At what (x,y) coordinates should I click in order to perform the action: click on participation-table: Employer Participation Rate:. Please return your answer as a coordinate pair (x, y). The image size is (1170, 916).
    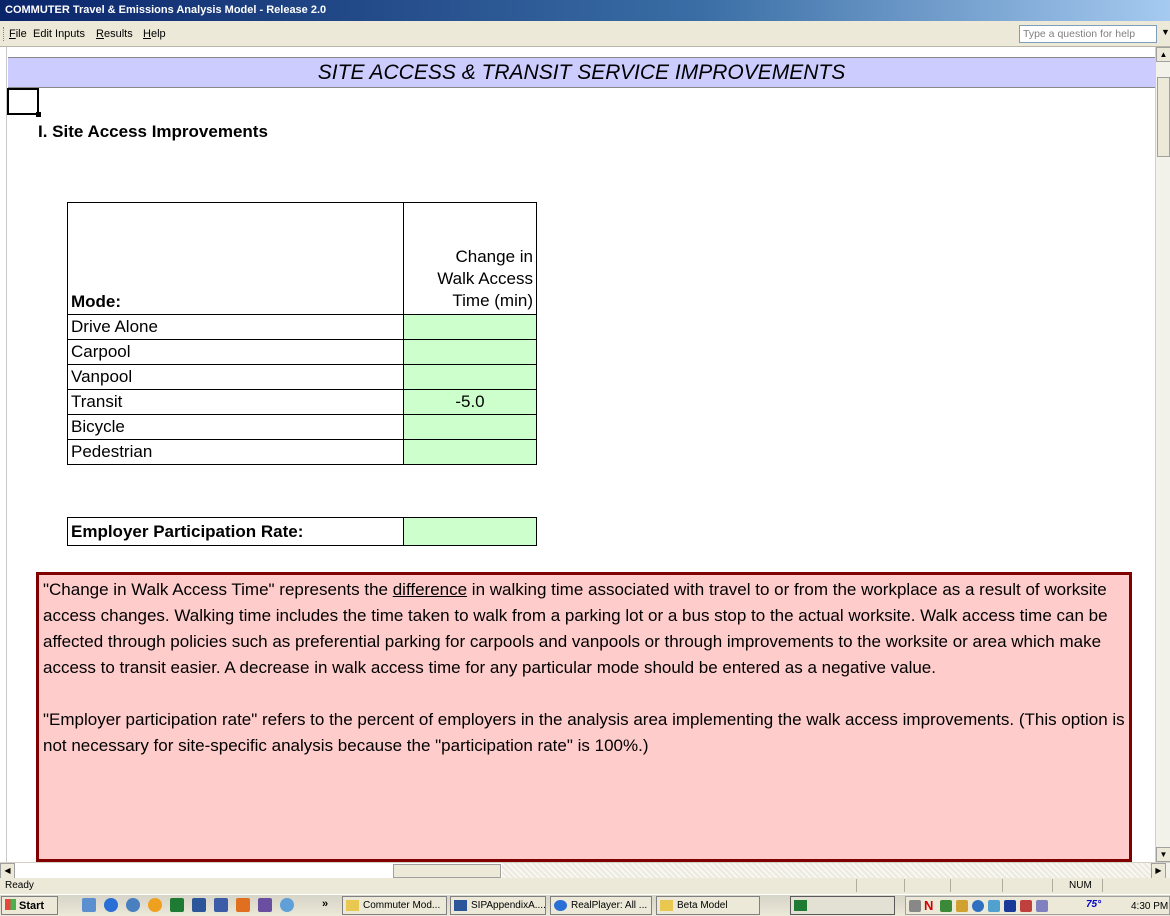
    Looking at the image, I should click on (302, 531).